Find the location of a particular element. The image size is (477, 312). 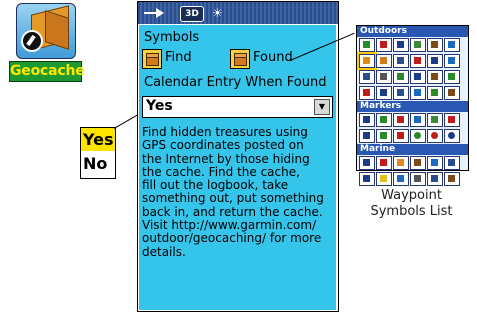

skiing-icon is located at coordinates (384, 93).